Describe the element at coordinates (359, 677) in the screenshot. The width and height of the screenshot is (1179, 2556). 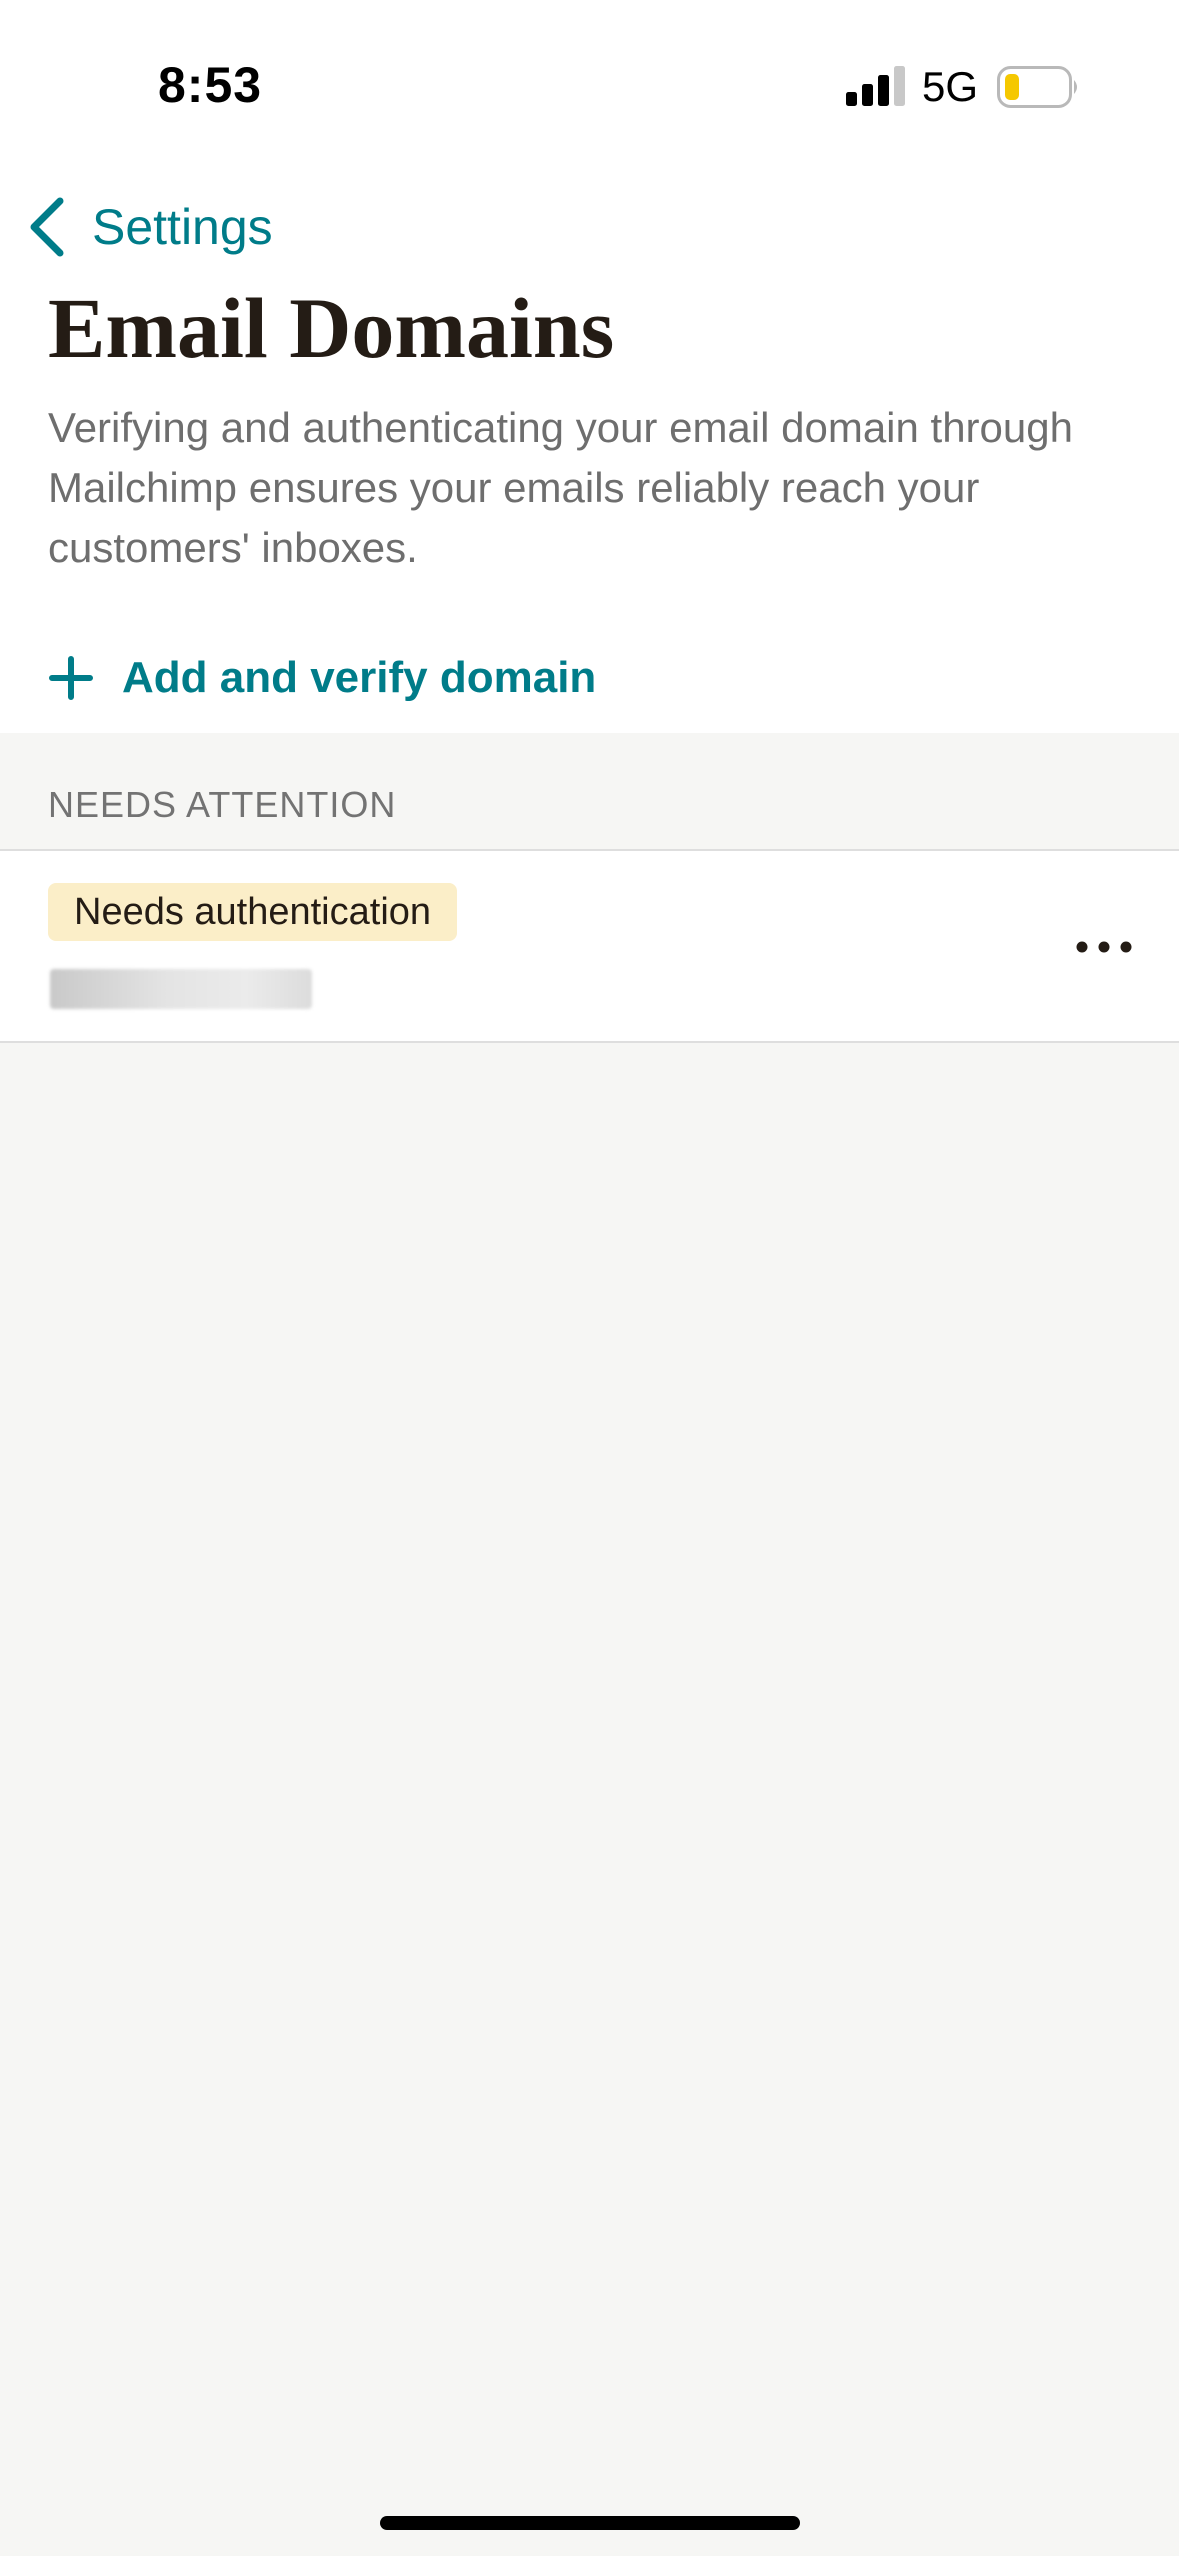
I see `add-domain-label: Add and verify domain` at that location.